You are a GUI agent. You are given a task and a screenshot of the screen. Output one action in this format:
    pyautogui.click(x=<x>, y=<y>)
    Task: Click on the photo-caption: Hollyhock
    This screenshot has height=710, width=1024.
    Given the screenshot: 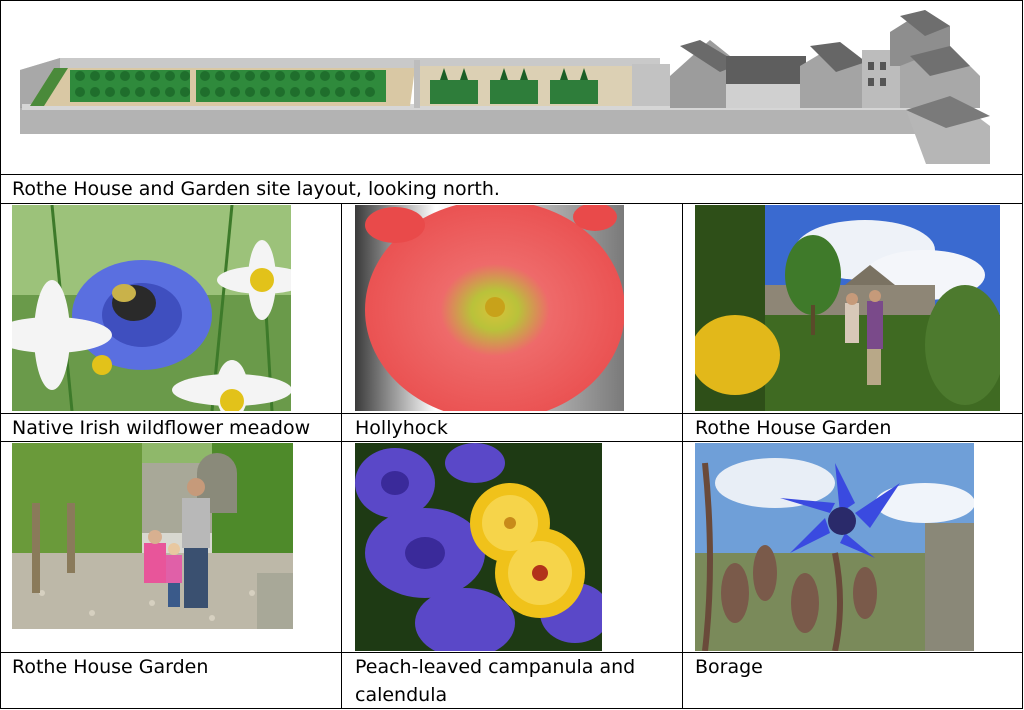 What is the action you would take?
    pyautogui.click(x=401, y=428)
    